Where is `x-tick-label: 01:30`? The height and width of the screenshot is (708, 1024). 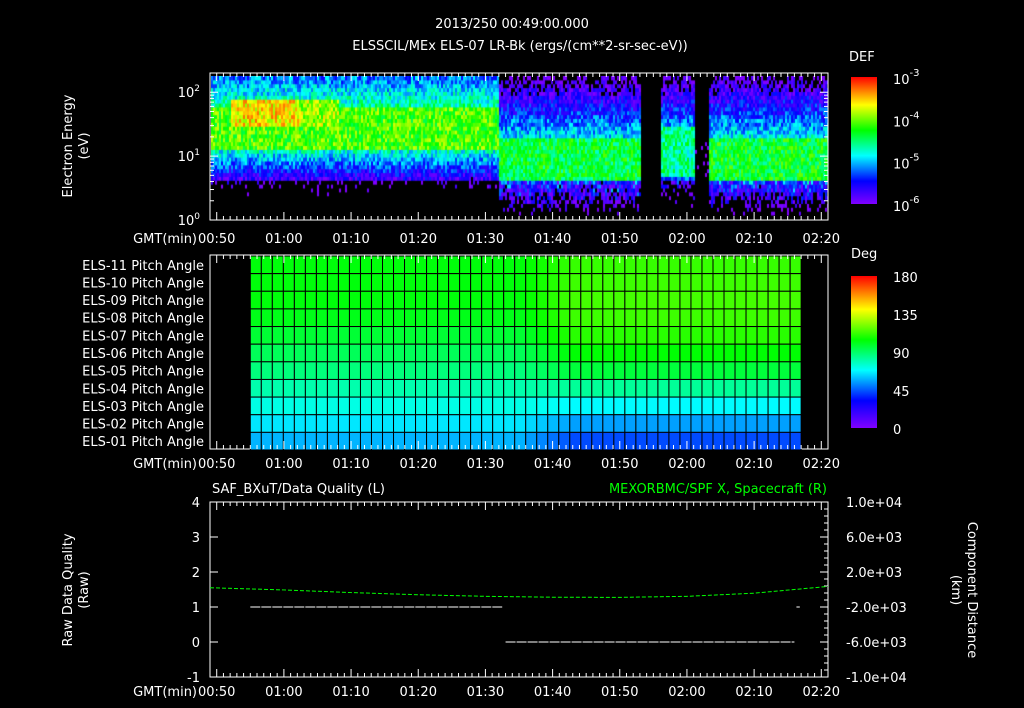 x-tick-label: 01:30 is located at coordinates (485, 464).